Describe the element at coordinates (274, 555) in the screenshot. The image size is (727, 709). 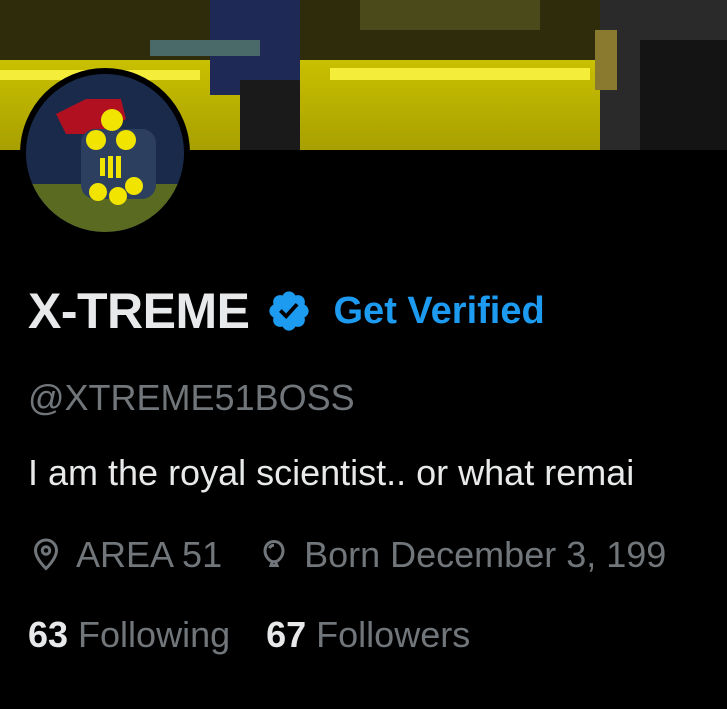
I see `balloon-icon` at that location.